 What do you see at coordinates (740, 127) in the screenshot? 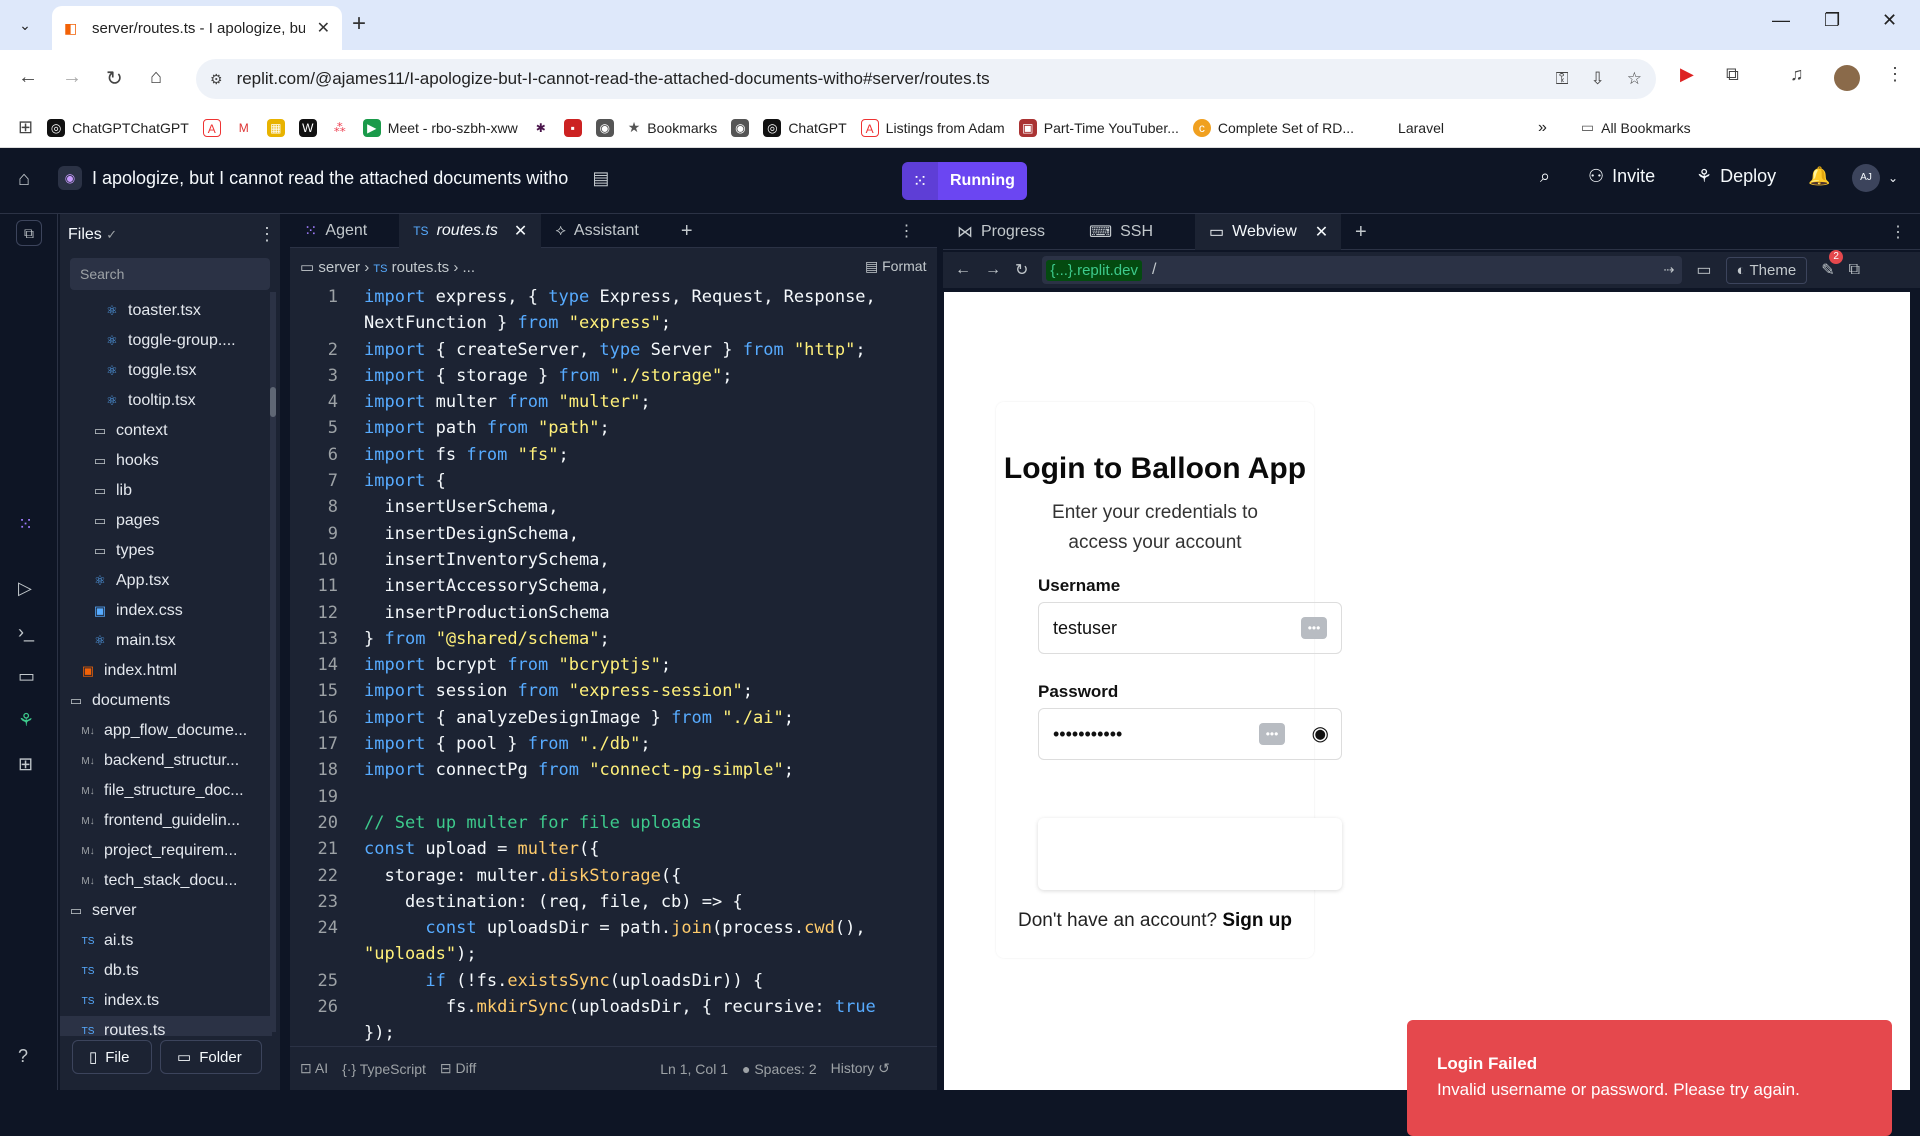
I see `bookmark-globe2-icon: ◉` at bounding box center [740, 127].